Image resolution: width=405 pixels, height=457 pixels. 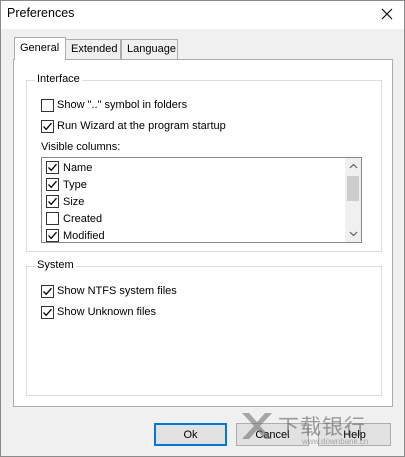 I want to click on show-ntfs-checkbox: Show NTFS system files, so click(x=109, y=291).